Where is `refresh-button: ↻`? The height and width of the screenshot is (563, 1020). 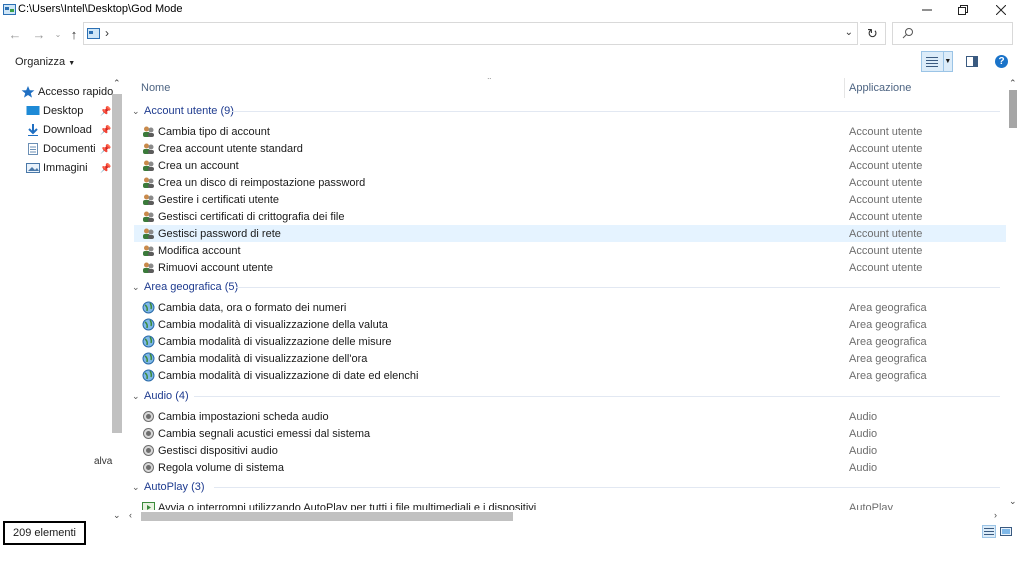
refresh-button: ↻ is located at coordinates (873, 33).